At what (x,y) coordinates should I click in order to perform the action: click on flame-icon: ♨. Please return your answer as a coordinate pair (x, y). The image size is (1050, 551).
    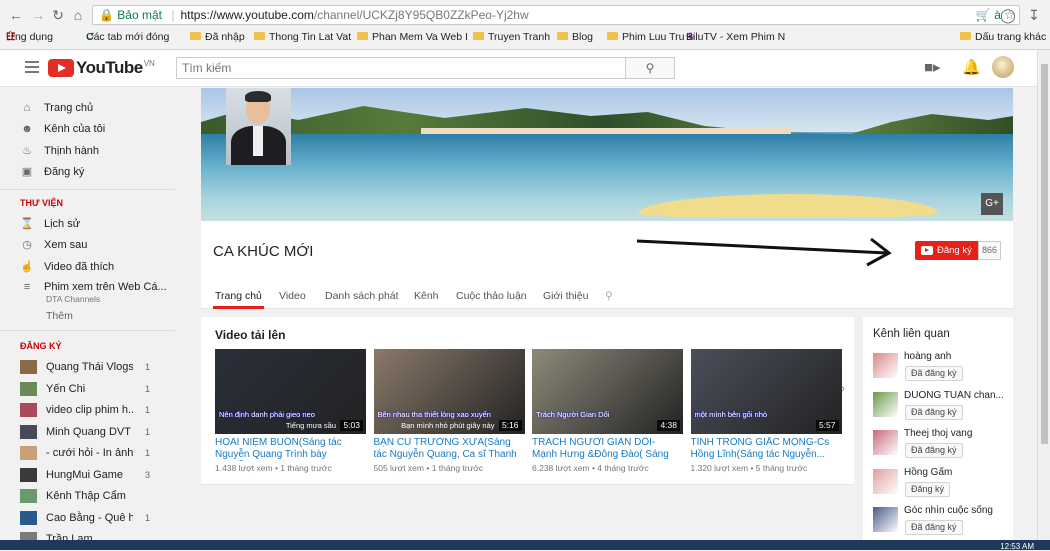
    Looking at the image, I should click on (27, 151).